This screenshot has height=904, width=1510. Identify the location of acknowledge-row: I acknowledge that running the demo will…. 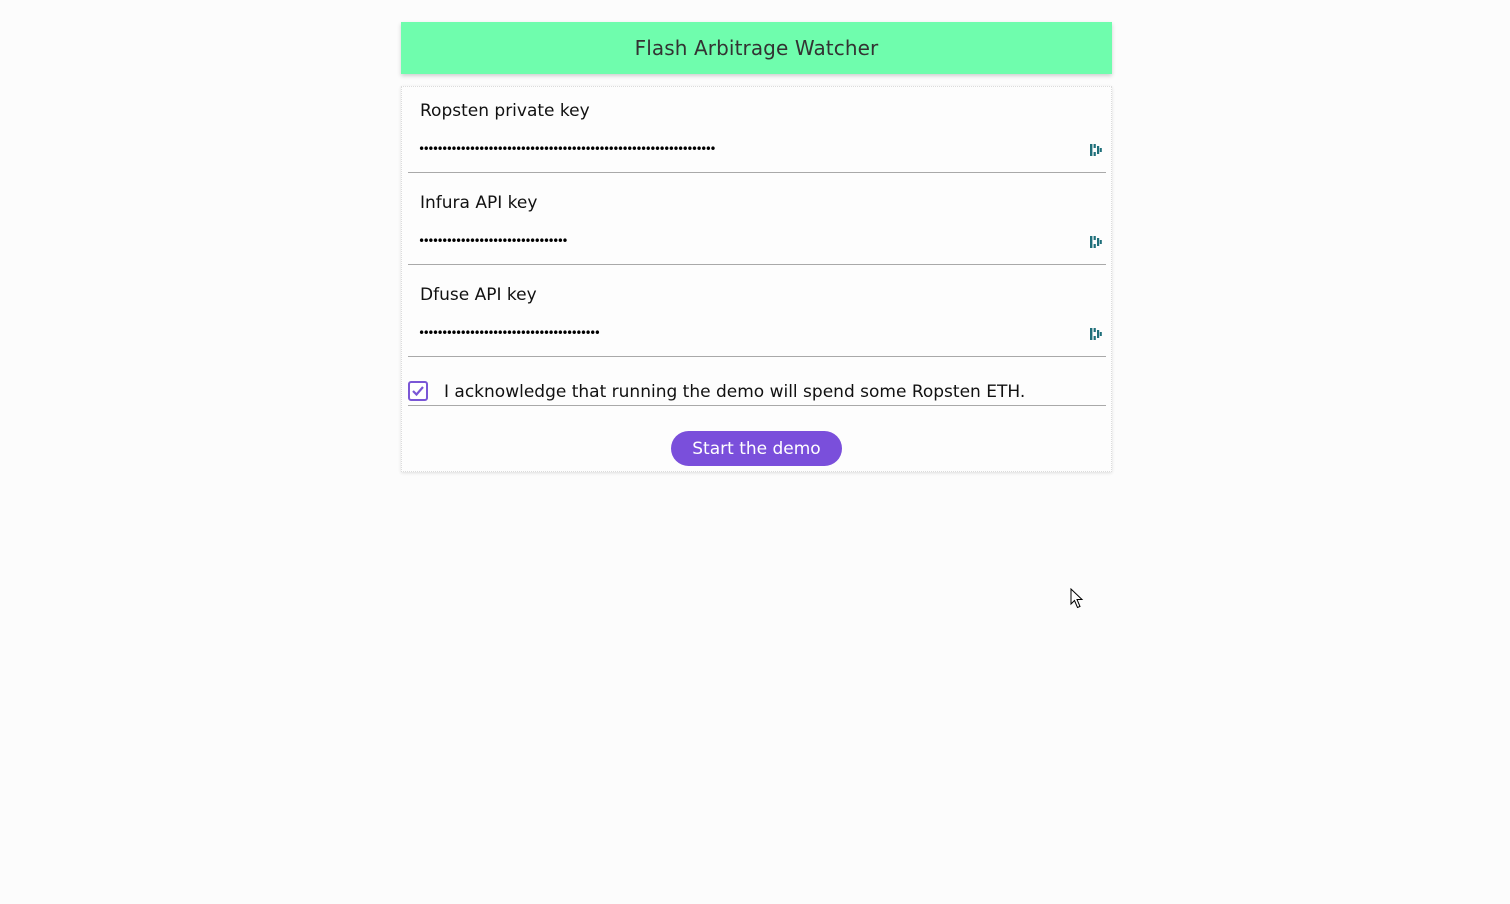
(757, 392).